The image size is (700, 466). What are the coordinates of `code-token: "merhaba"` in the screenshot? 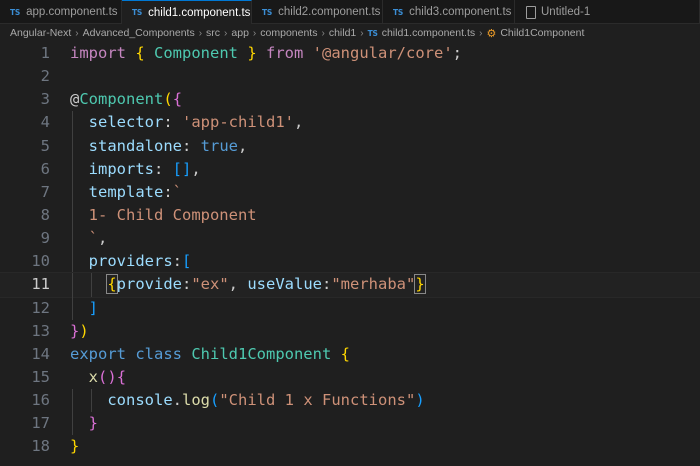 It's located at (373, 284).